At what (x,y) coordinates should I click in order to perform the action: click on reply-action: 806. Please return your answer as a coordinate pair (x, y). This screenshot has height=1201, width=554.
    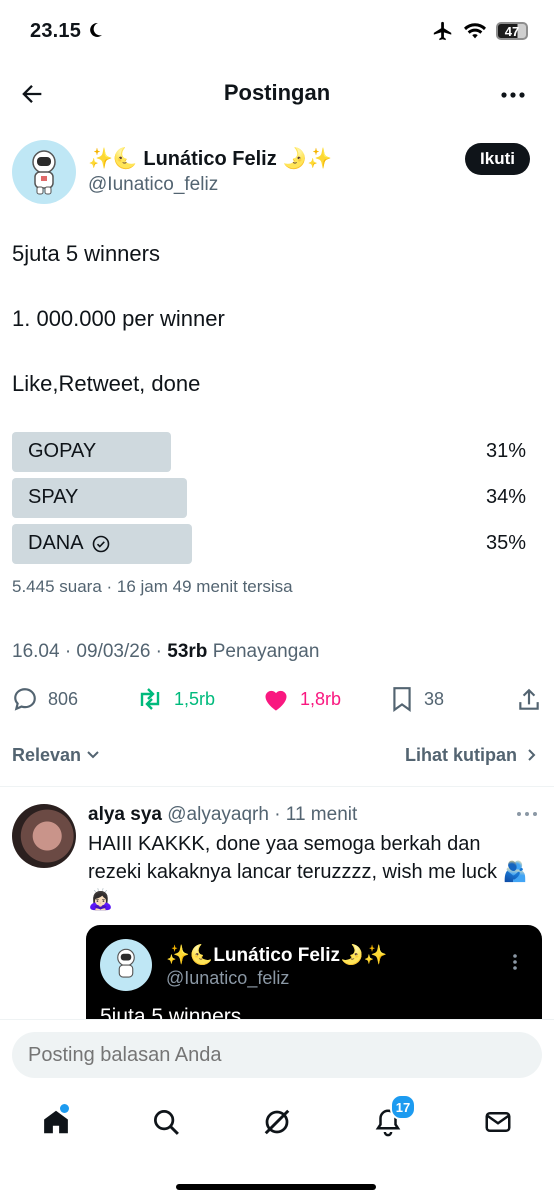
    Looking at the image, I should click on (45, 699).